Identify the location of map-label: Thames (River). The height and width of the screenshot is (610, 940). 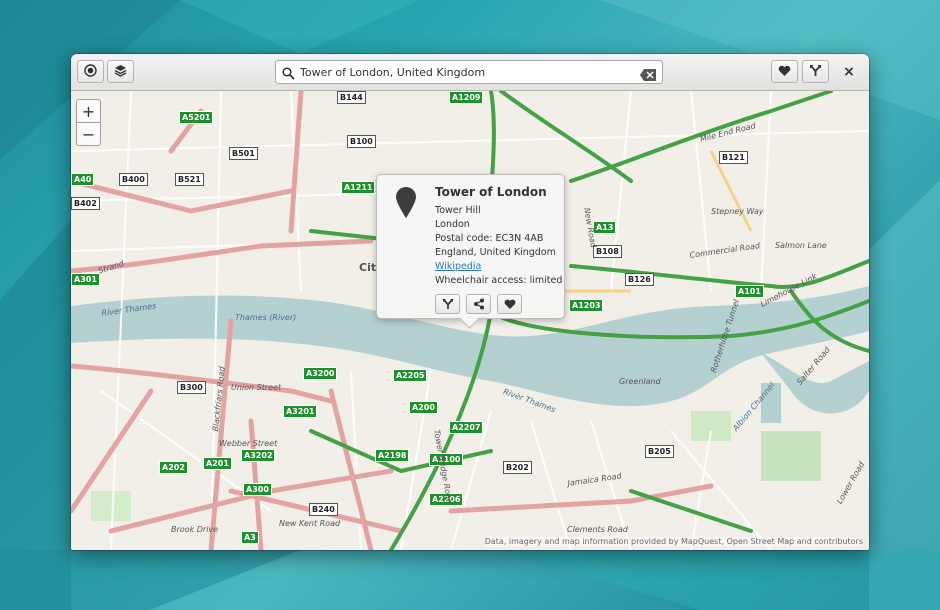
(266, 317).